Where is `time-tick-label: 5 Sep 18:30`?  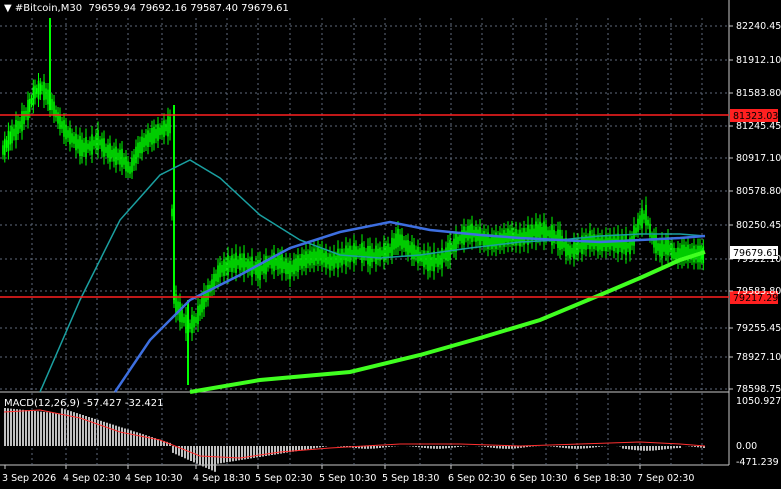 time-tick-label: 5 Sep 18:30 is located at coordinates (410, 478).